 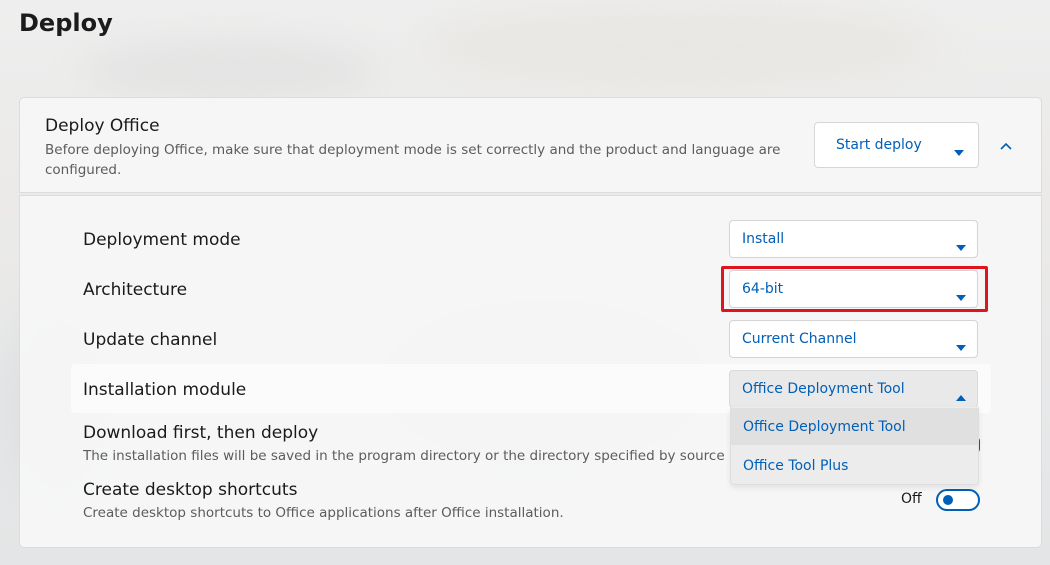 I want to click on deploy-office-title: Deploy Office, so click(x=102, y=126).